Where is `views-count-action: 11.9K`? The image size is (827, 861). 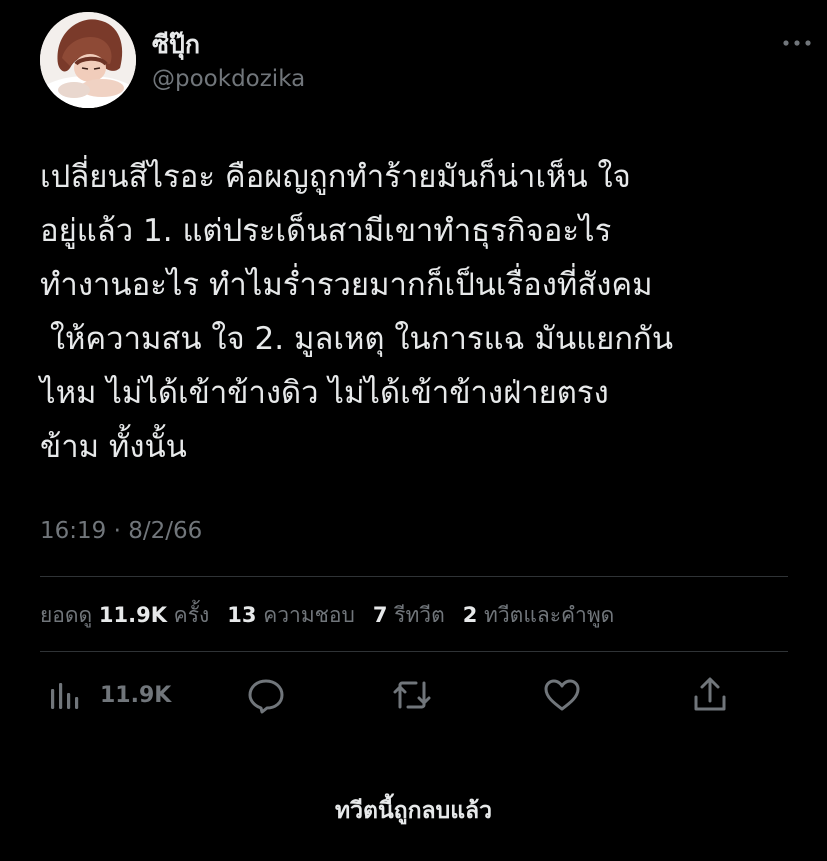
views-count-action: 11.9K is located at coordinates (136, 695).